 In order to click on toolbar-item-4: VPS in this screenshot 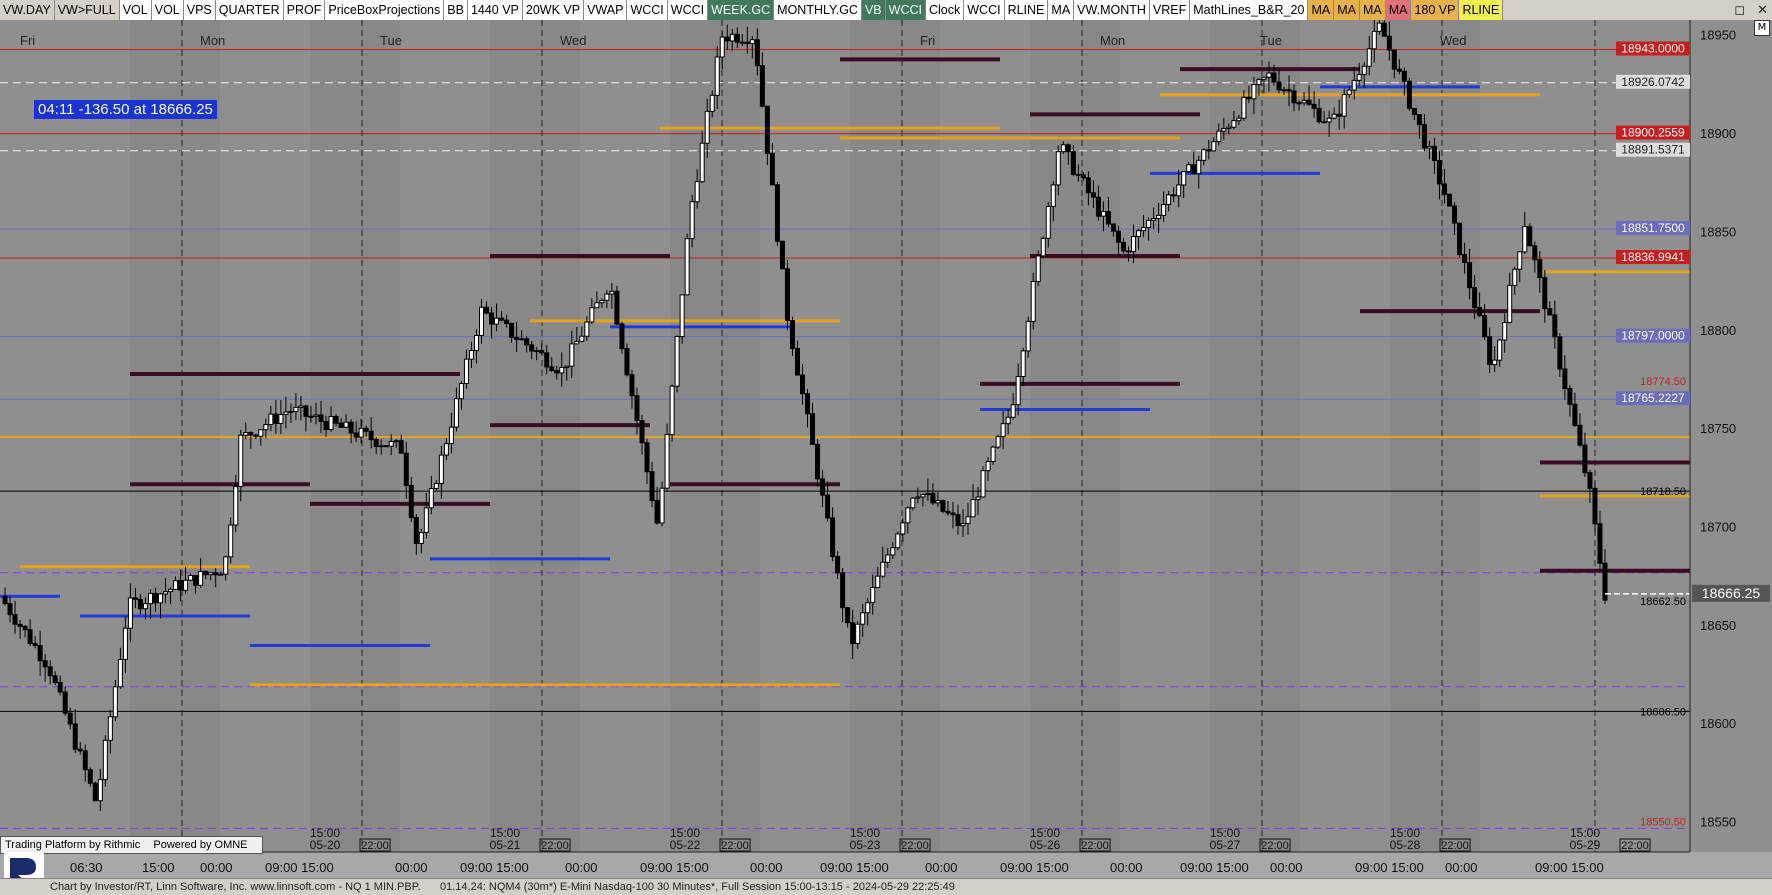, I will do `click(199, 10)`.